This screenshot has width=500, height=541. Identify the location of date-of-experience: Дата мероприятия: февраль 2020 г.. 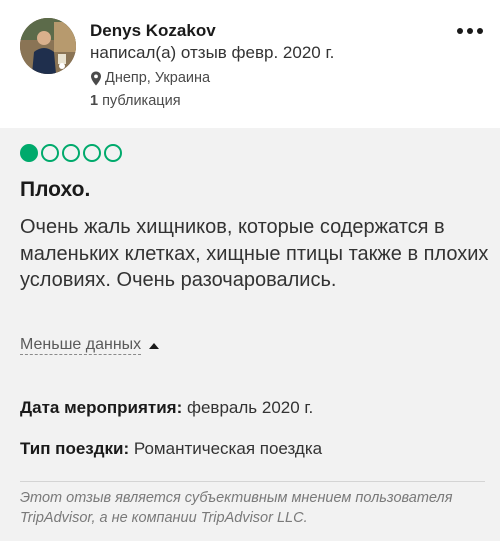
(166, 408).